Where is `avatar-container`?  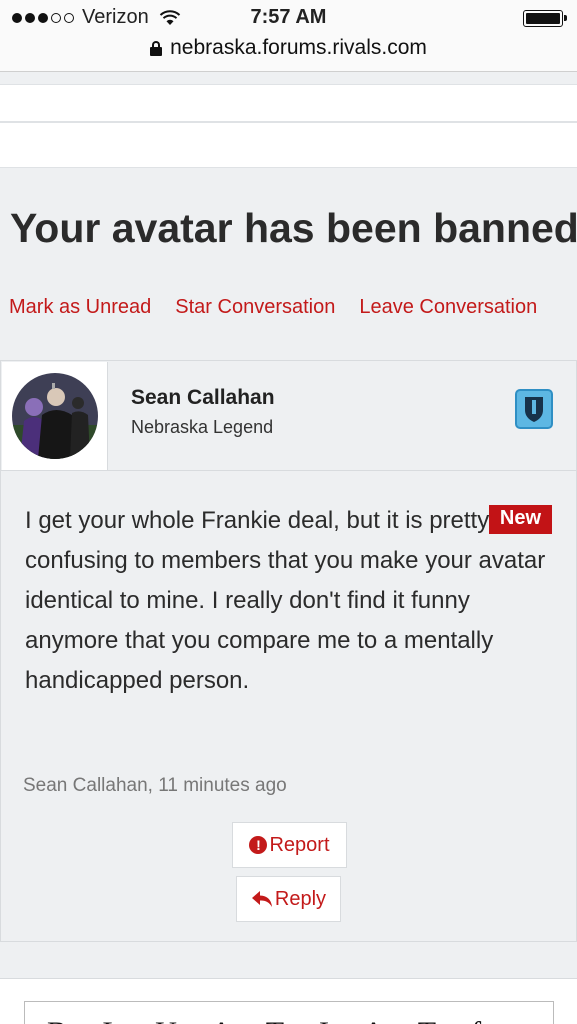 avatar-container is located at coordinates (55, 416).